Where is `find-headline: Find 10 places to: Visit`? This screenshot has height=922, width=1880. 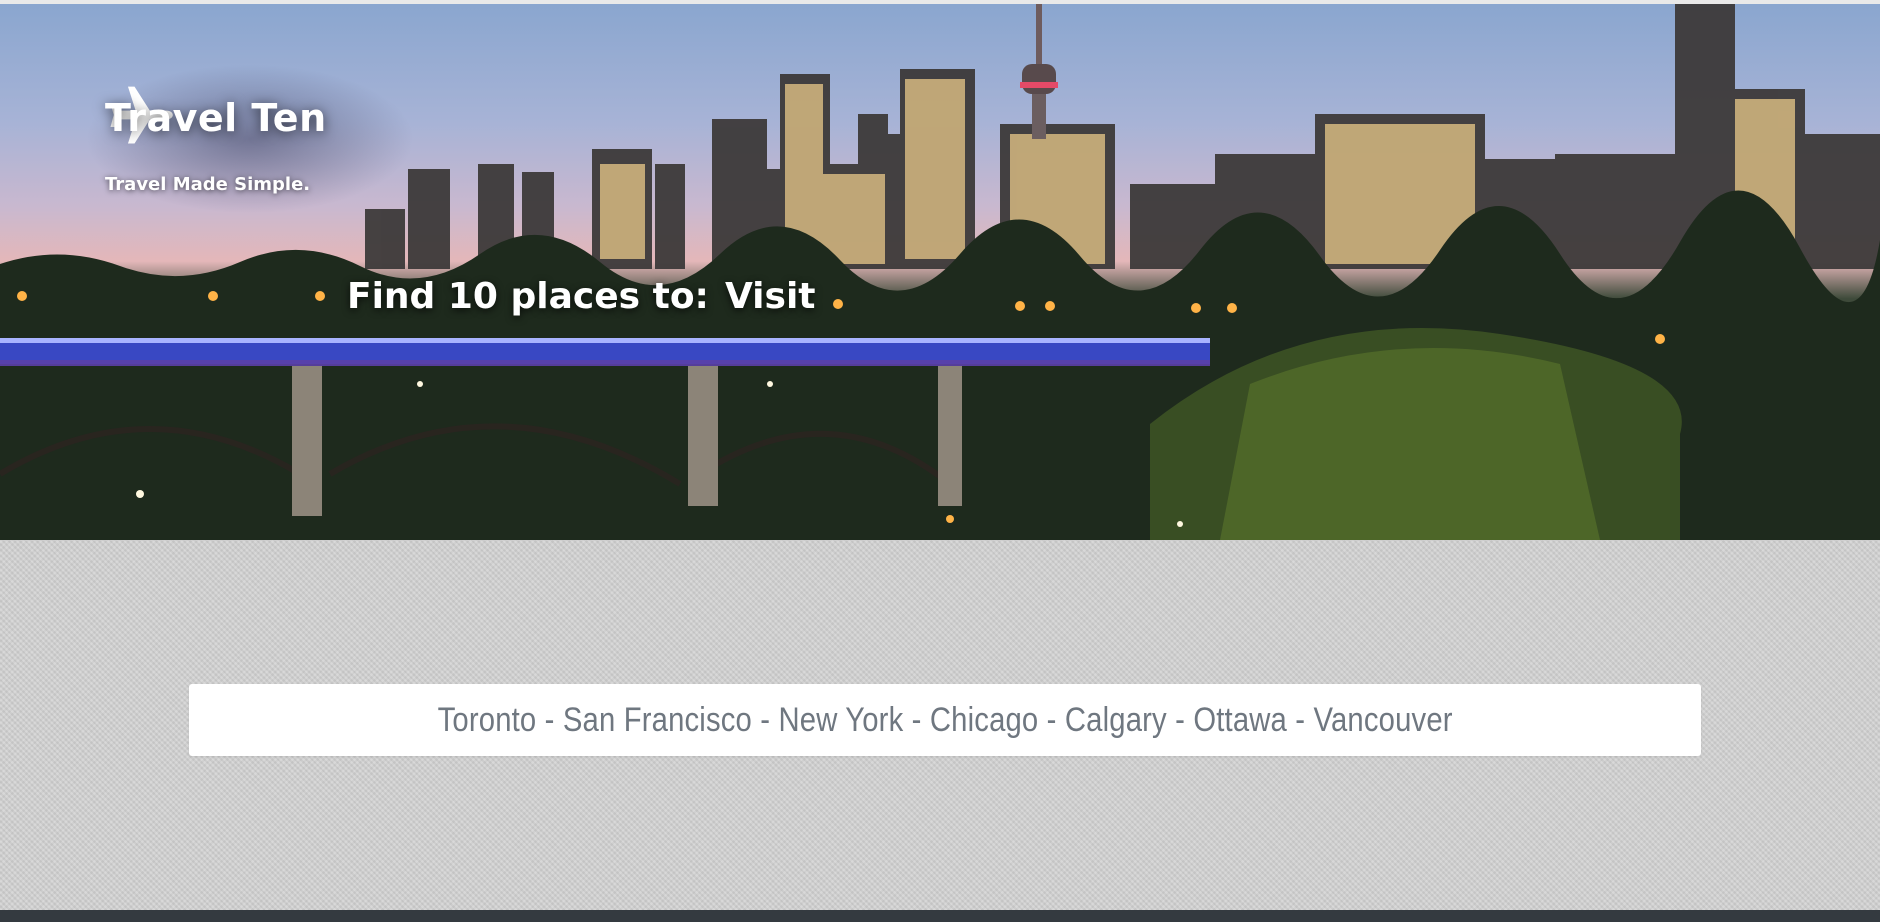
find-headline: Find 10 places to: Visit is located at coordinates (581, 296).